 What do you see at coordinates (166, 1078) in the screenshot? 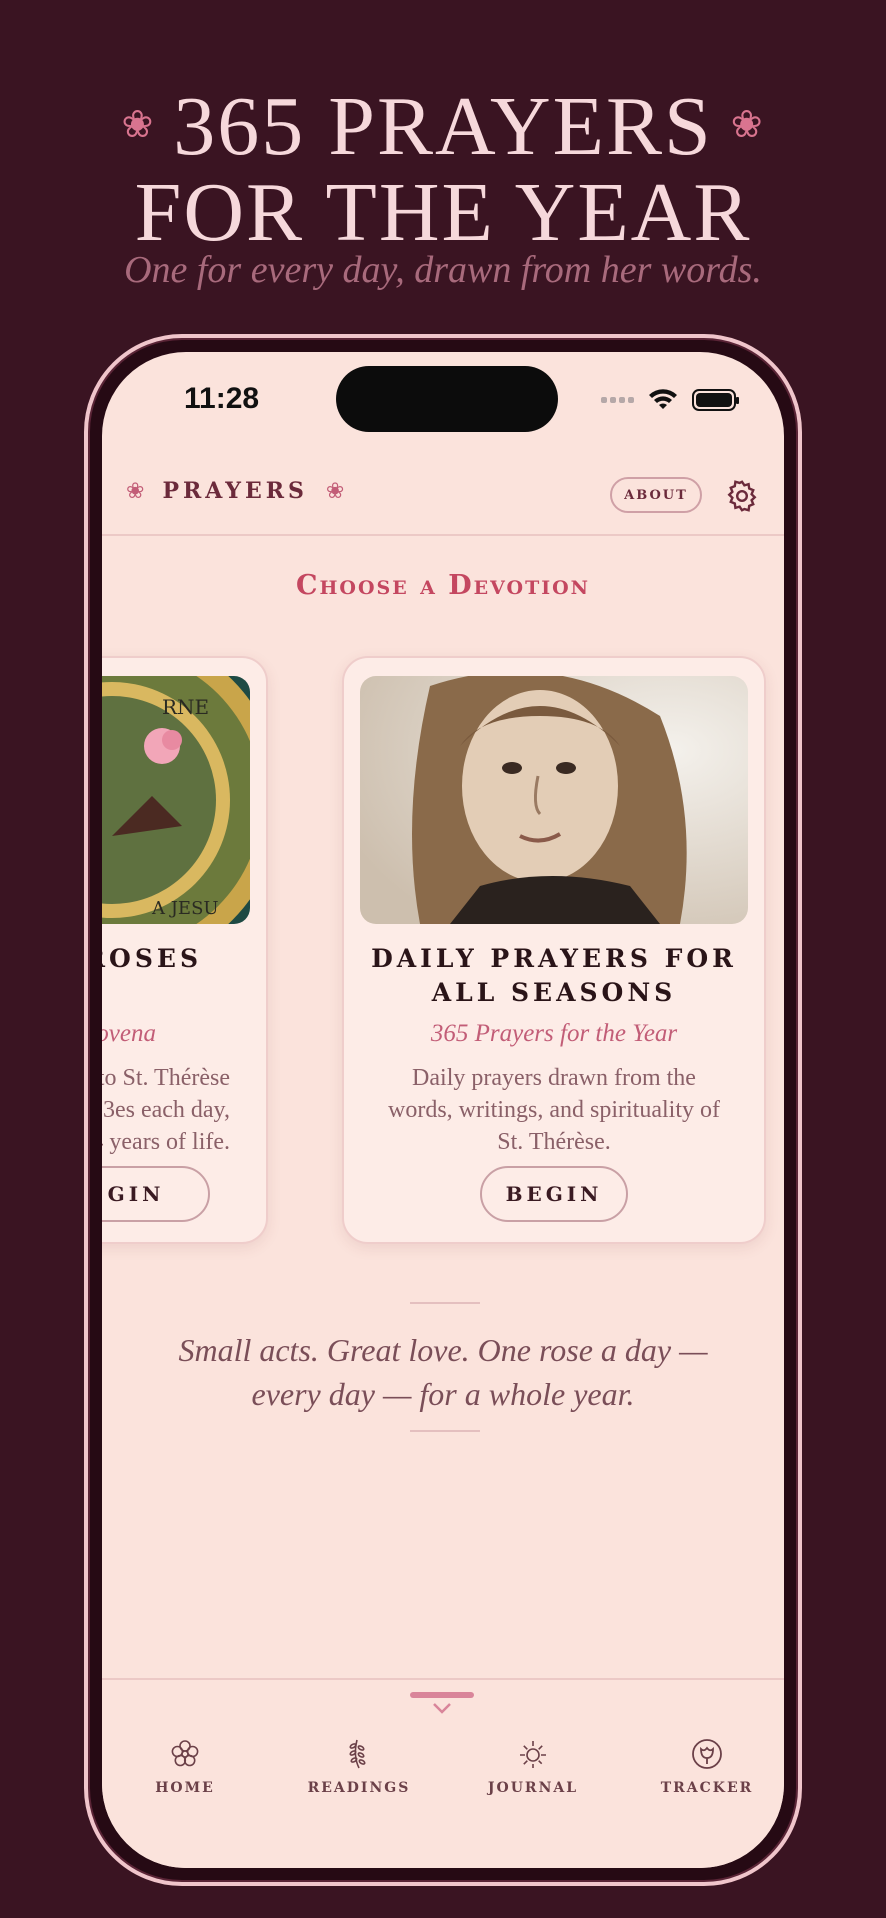
I see `card-desc-line: ver to St. Thérèse` at bounding box center [166, 1078].